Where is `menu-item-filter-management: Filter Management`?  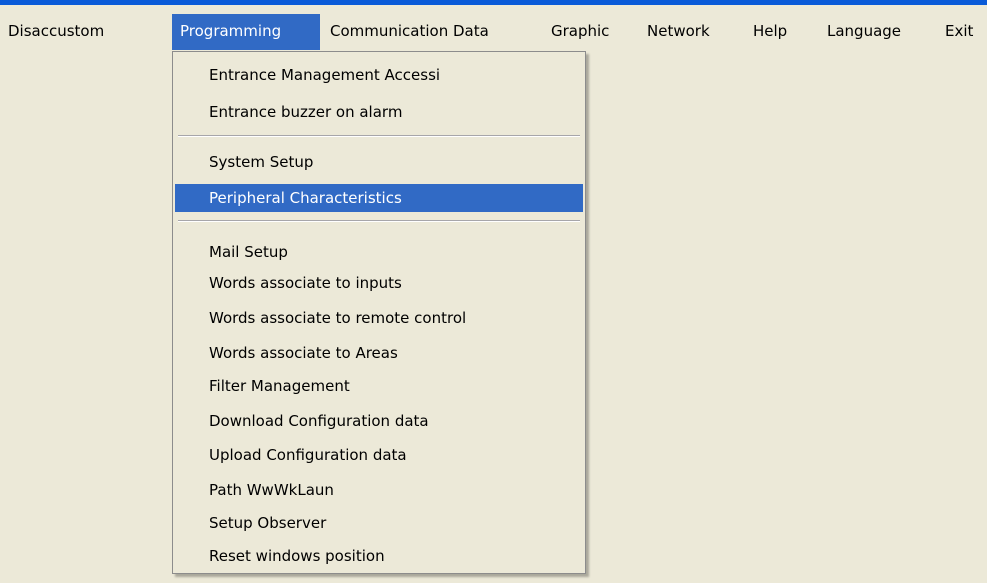
menu-item-filter-management: Filter Management is located at coordinates (379, 386).